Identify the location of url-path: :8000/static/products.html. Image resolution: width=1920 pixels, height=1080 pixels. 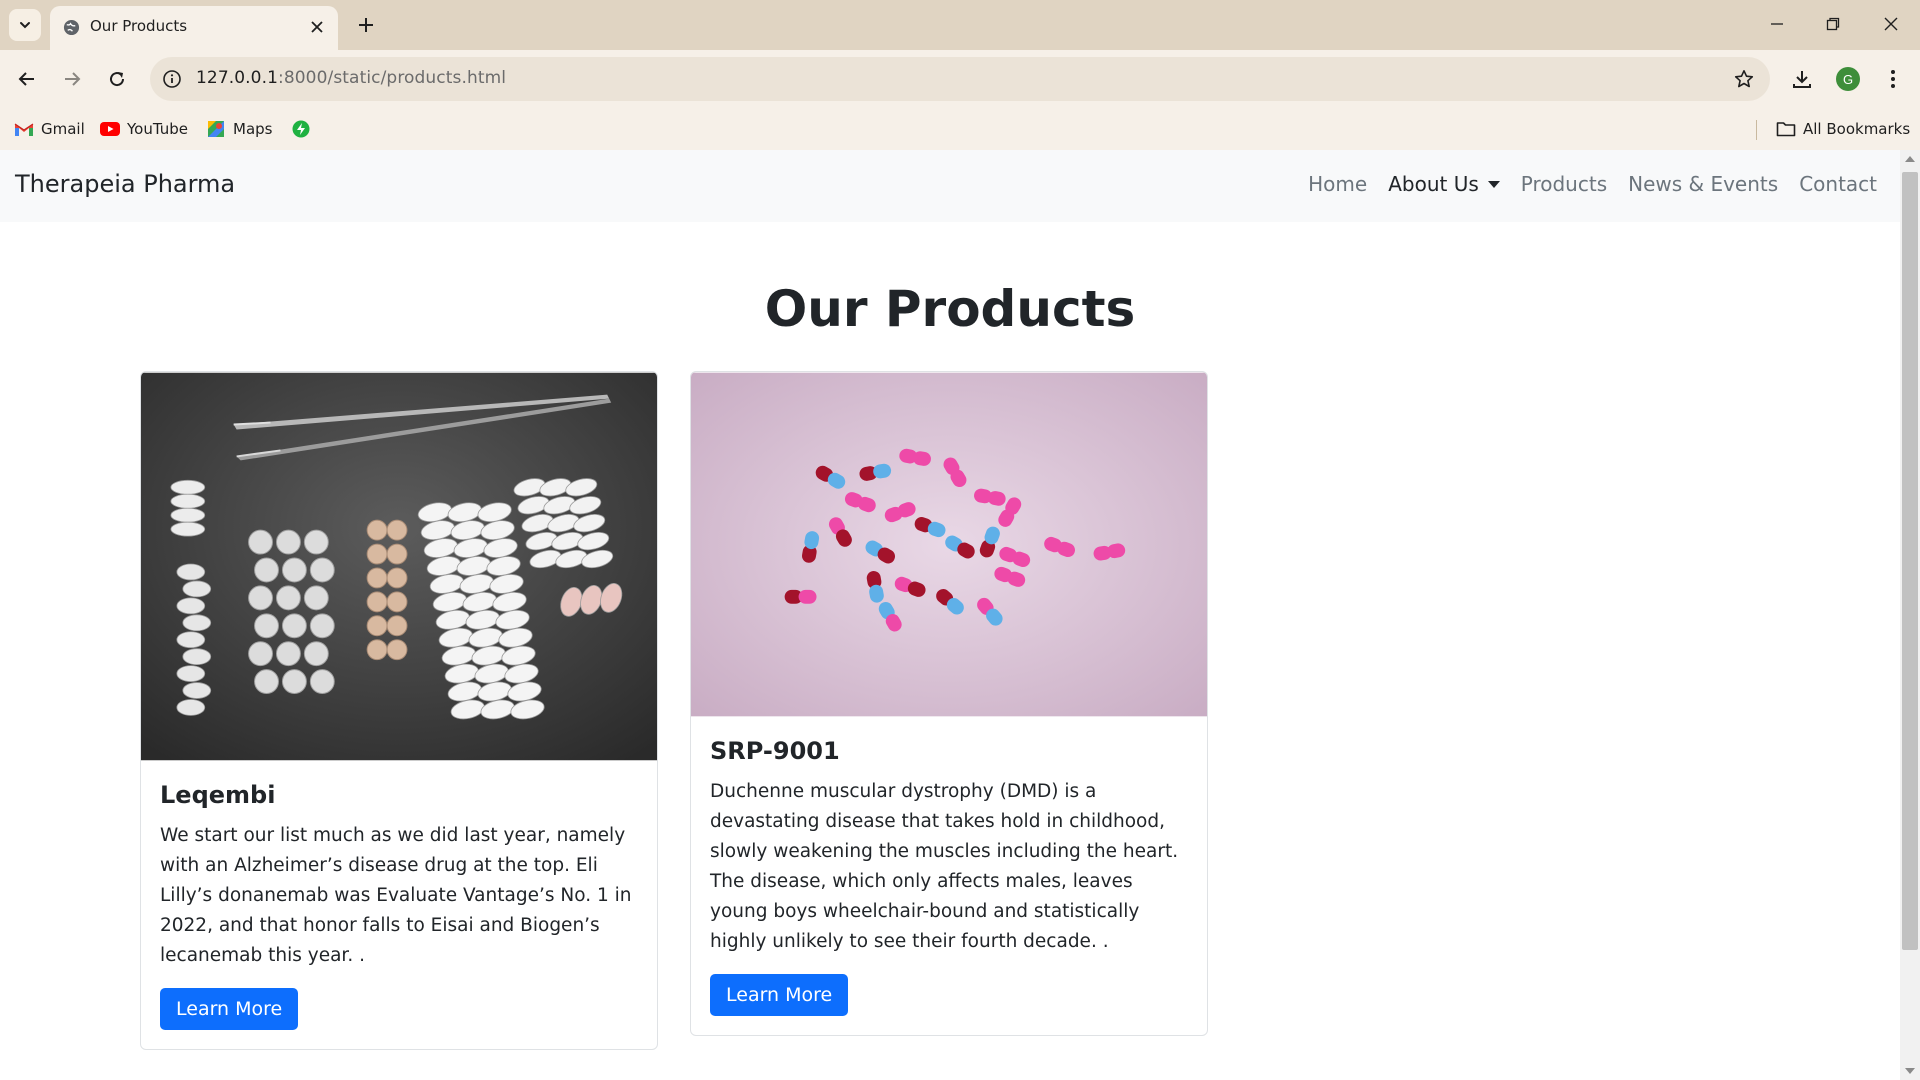
(392, 78).